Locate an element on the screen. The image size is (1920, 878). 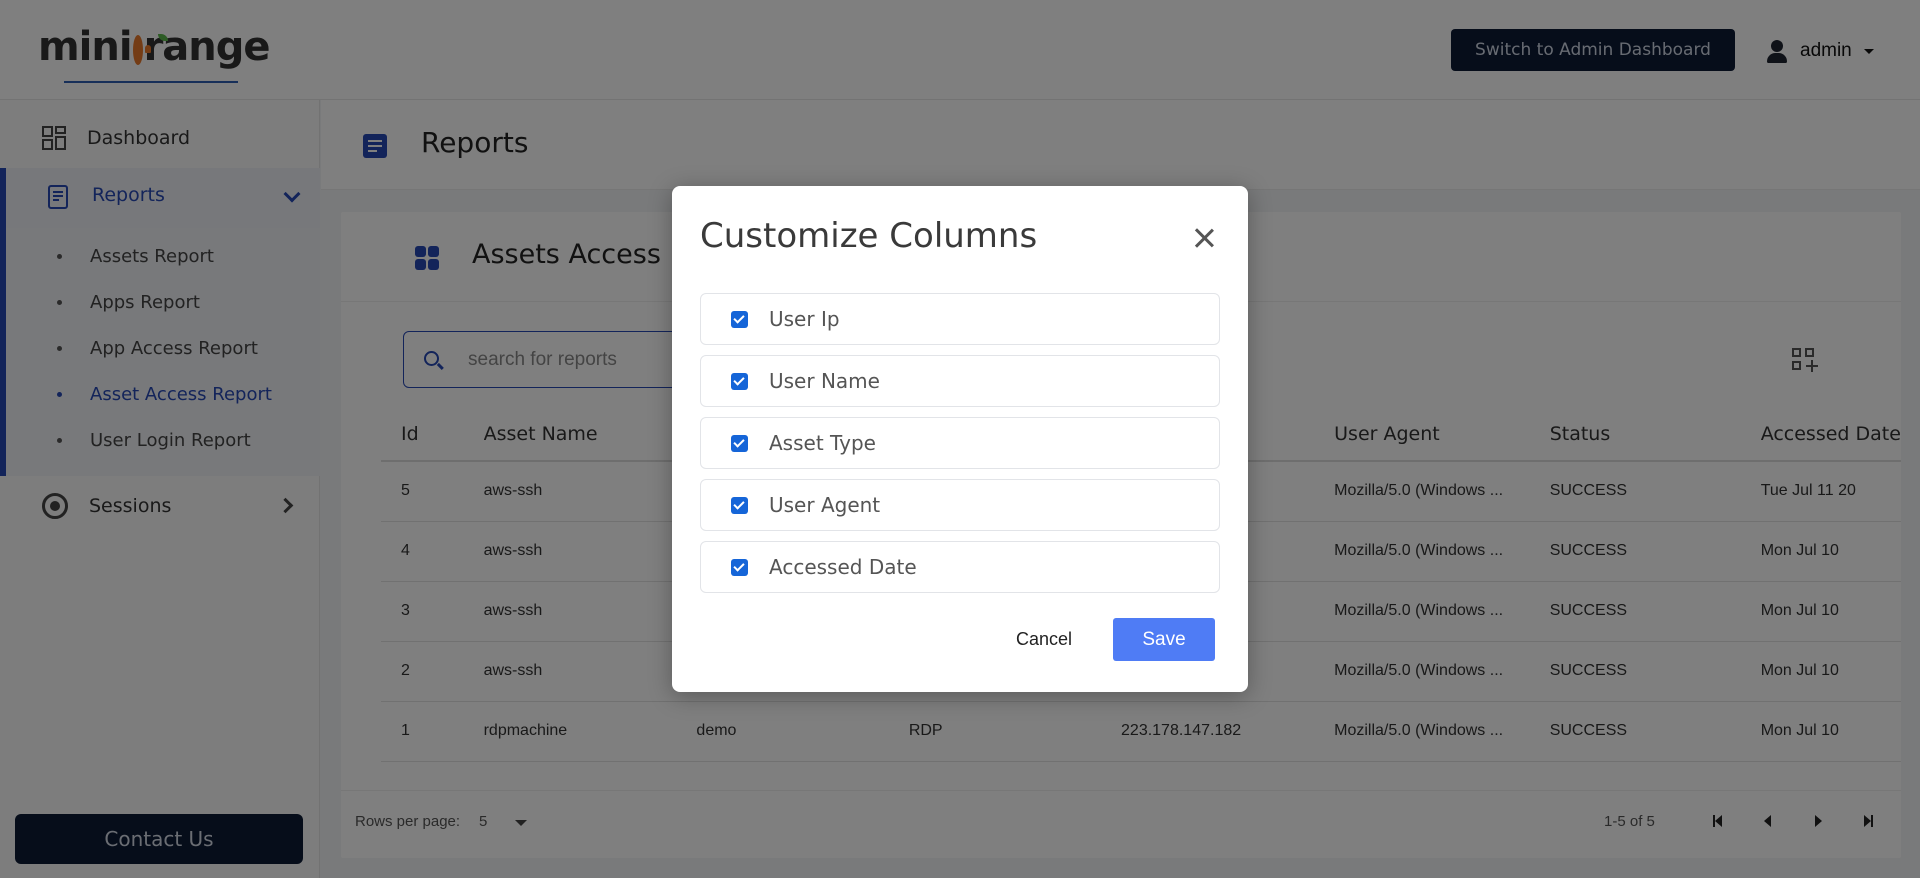
column-option-user-ip: User Ip is located at coordinates (960, 319).